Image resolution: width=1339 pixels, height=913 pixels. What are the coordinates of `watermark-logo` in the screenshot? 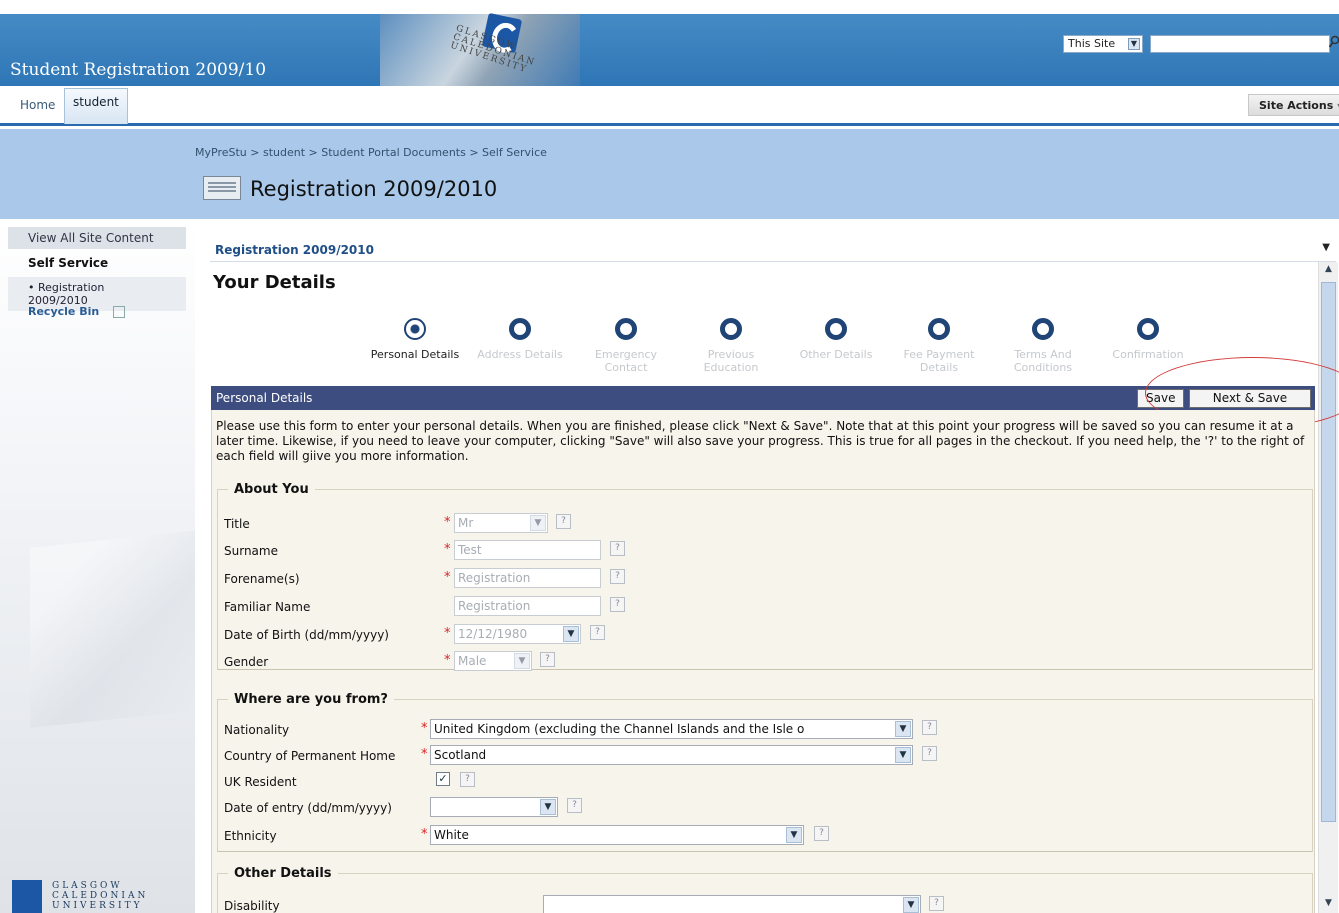 It's located at (115, 629).